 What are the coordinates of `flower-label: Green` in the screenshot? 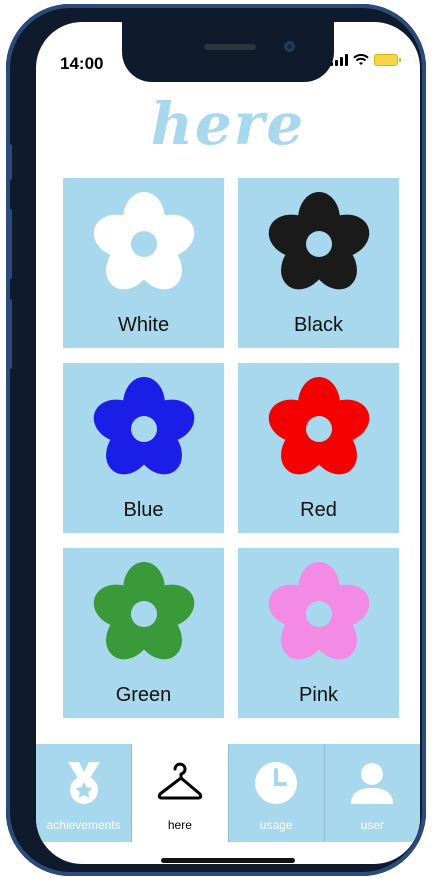 It's located at (143, 695).